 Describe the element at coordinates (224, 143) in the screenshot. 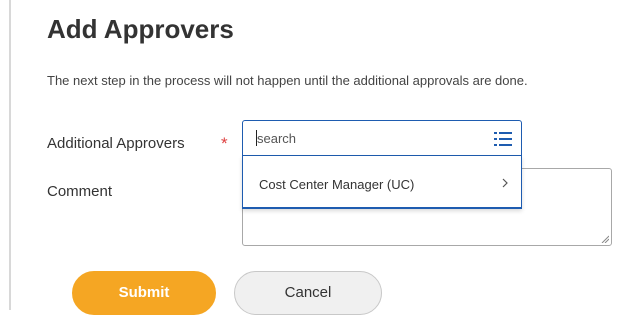

I see `required-marker: *` at that location.